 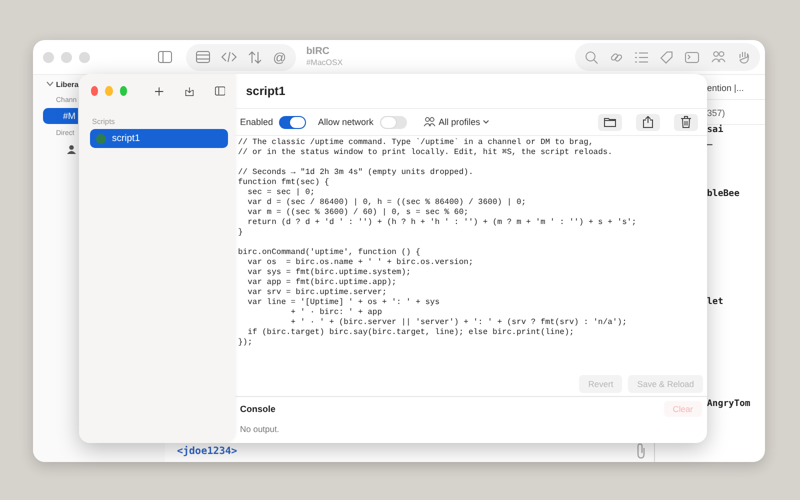 I want to click on zoom-icon, so click(x=591, y=57).